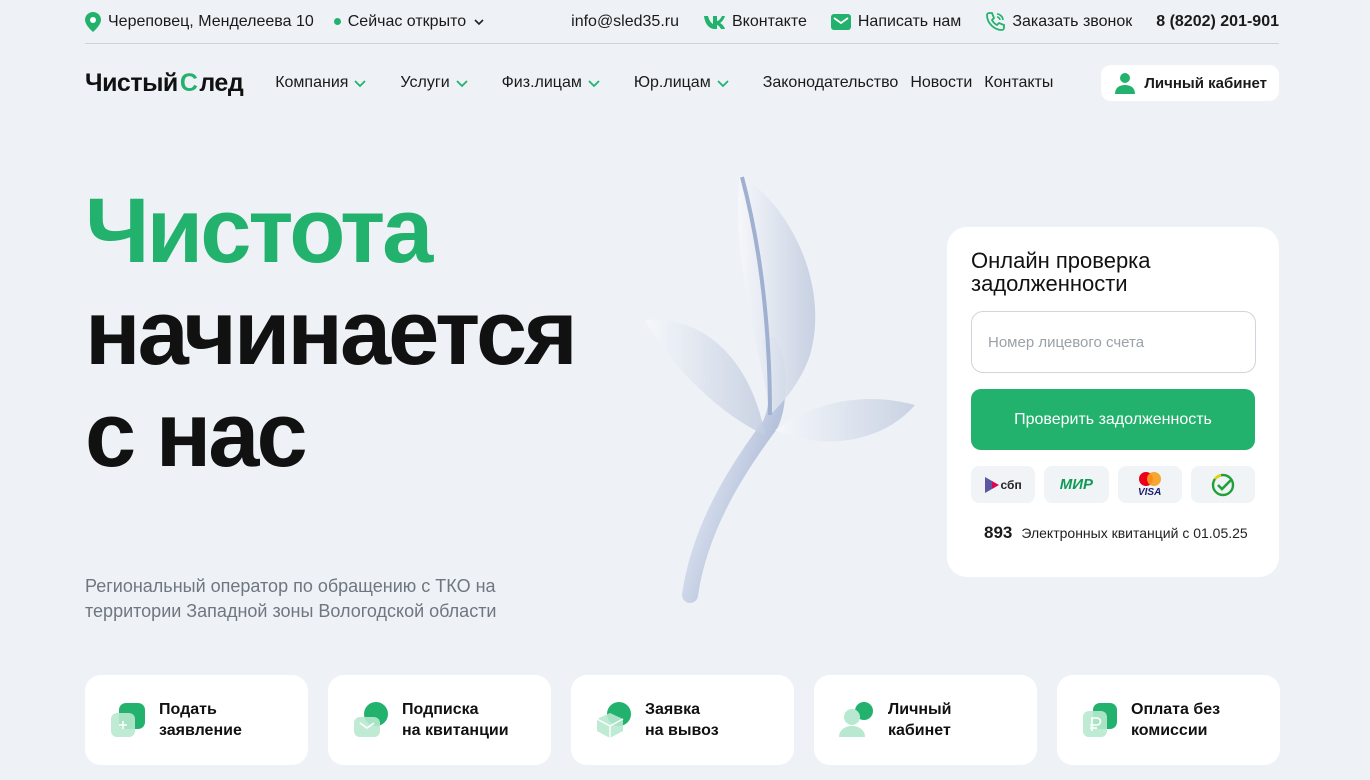 The height and width of the screenshot is (780, 1370). Describe the element at coordinates (1113, 419) in the screenshot. I see `check-debt-button: Проверить задолженность` at that location.